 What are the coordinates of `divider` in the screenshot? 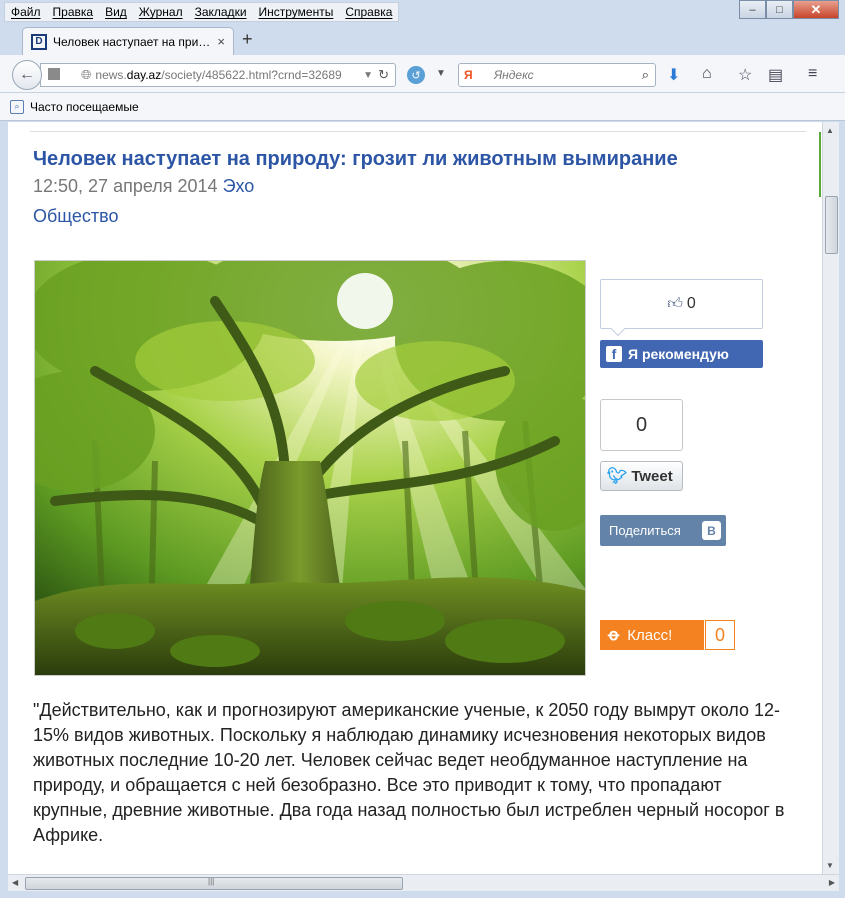 It's located at (418, 131).